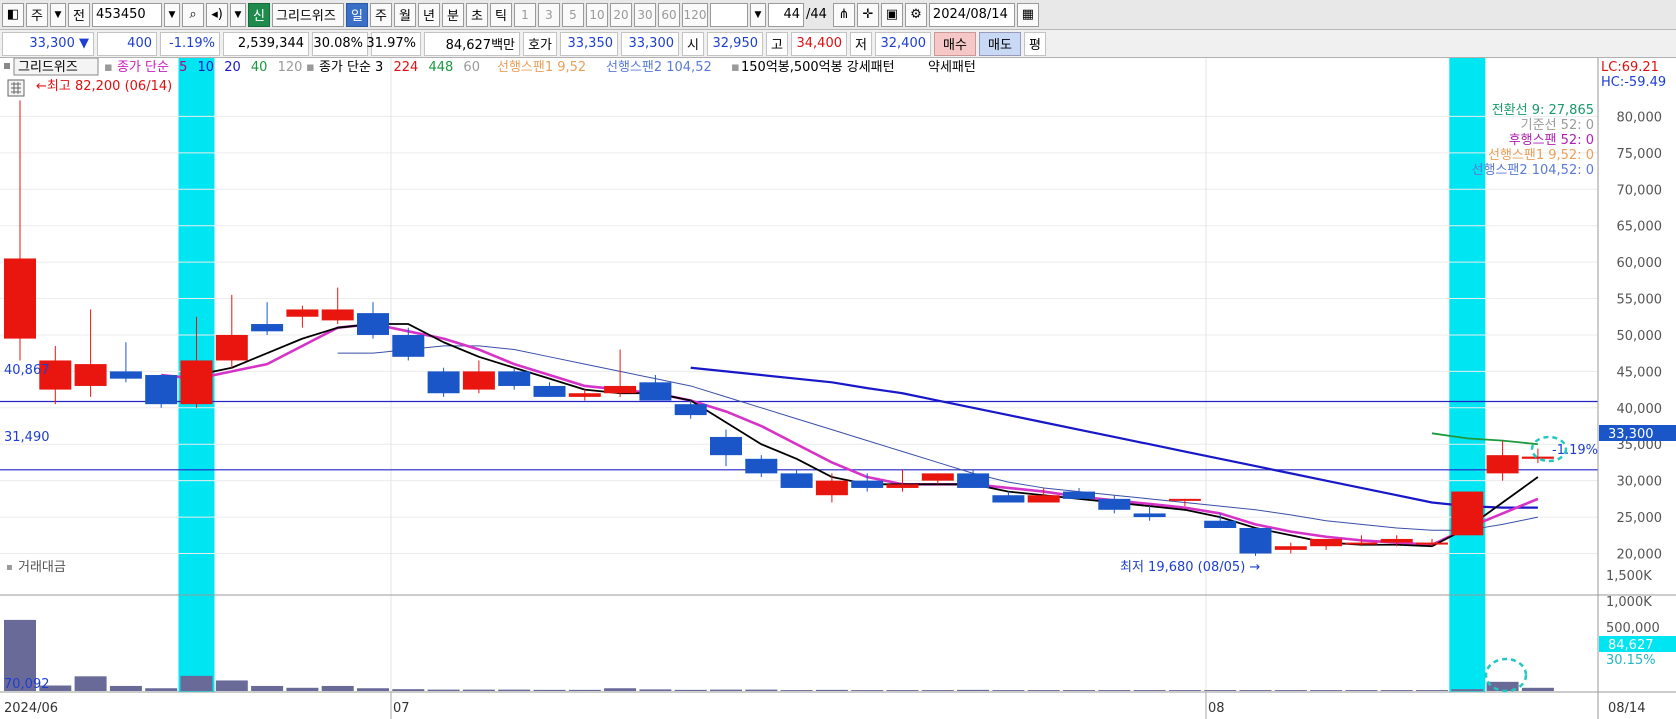  I want to click on tab-week: 주, so click(381, 14).